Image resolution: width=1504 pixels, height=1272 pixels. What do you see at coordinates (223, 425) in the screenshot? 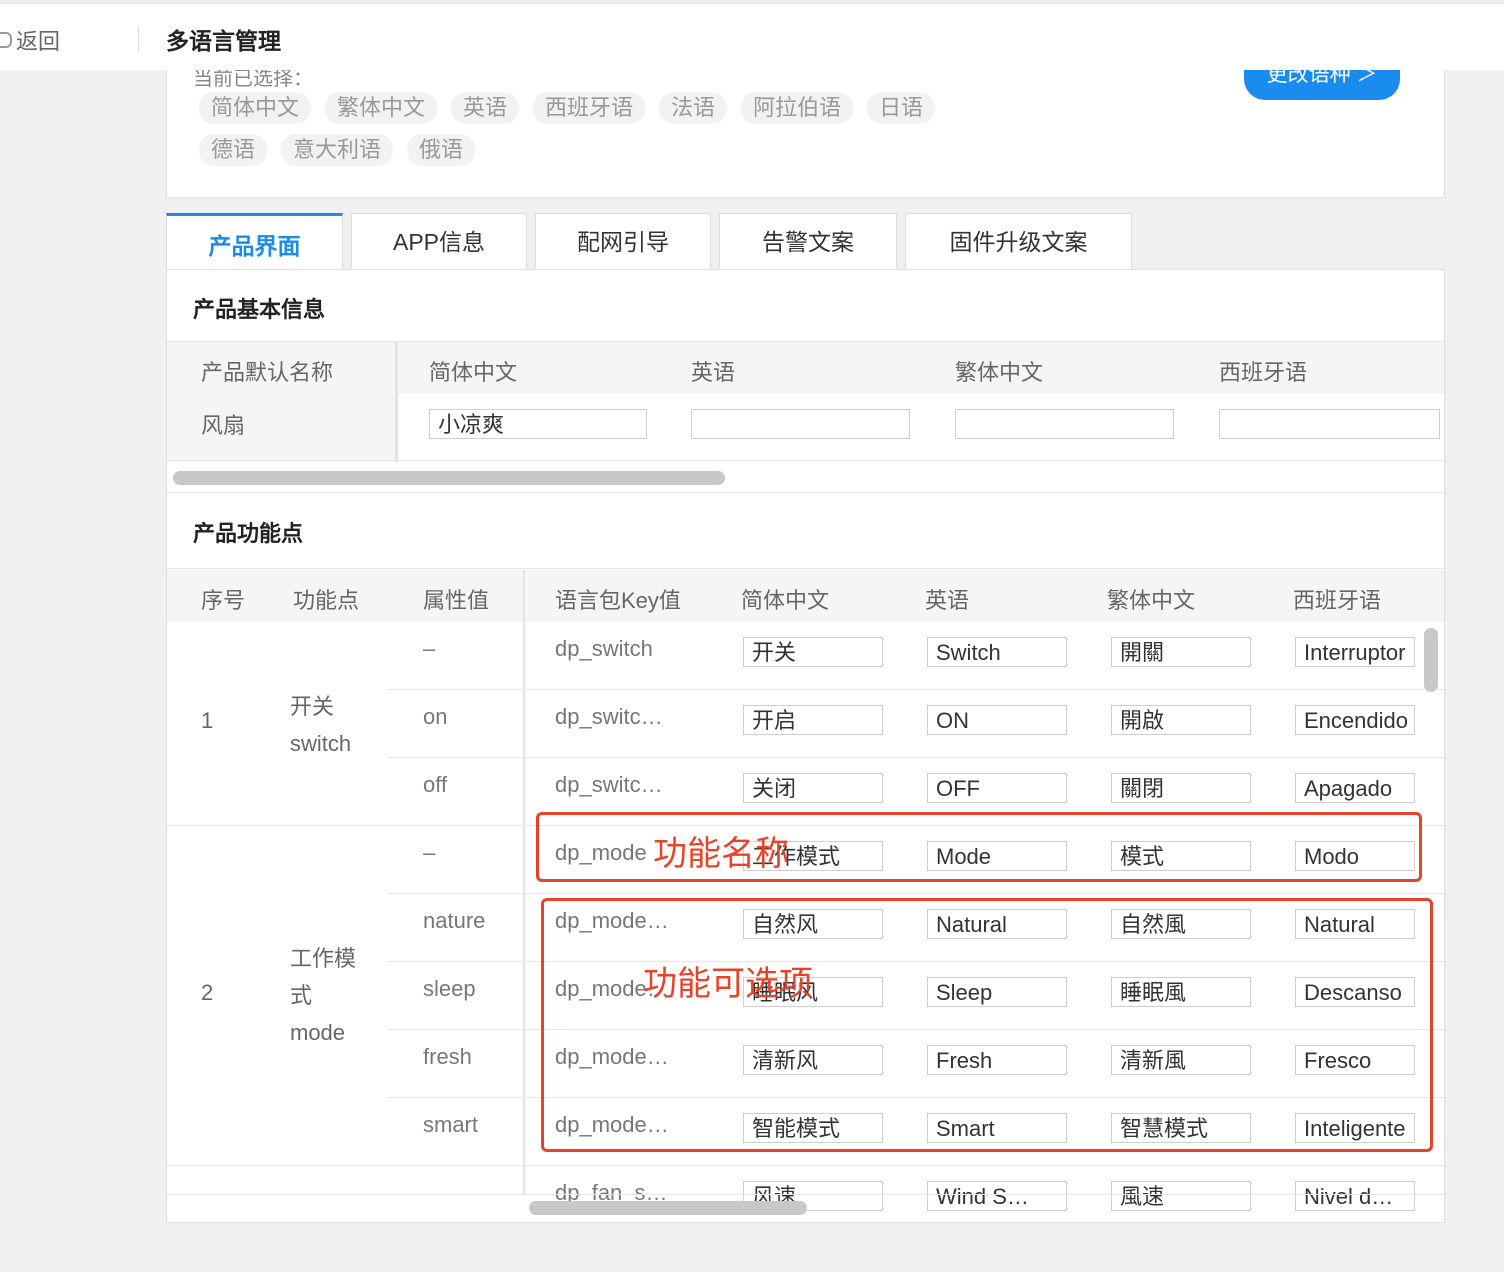
I see `default-name-value: 风扇` at bounding box center [223, 425].